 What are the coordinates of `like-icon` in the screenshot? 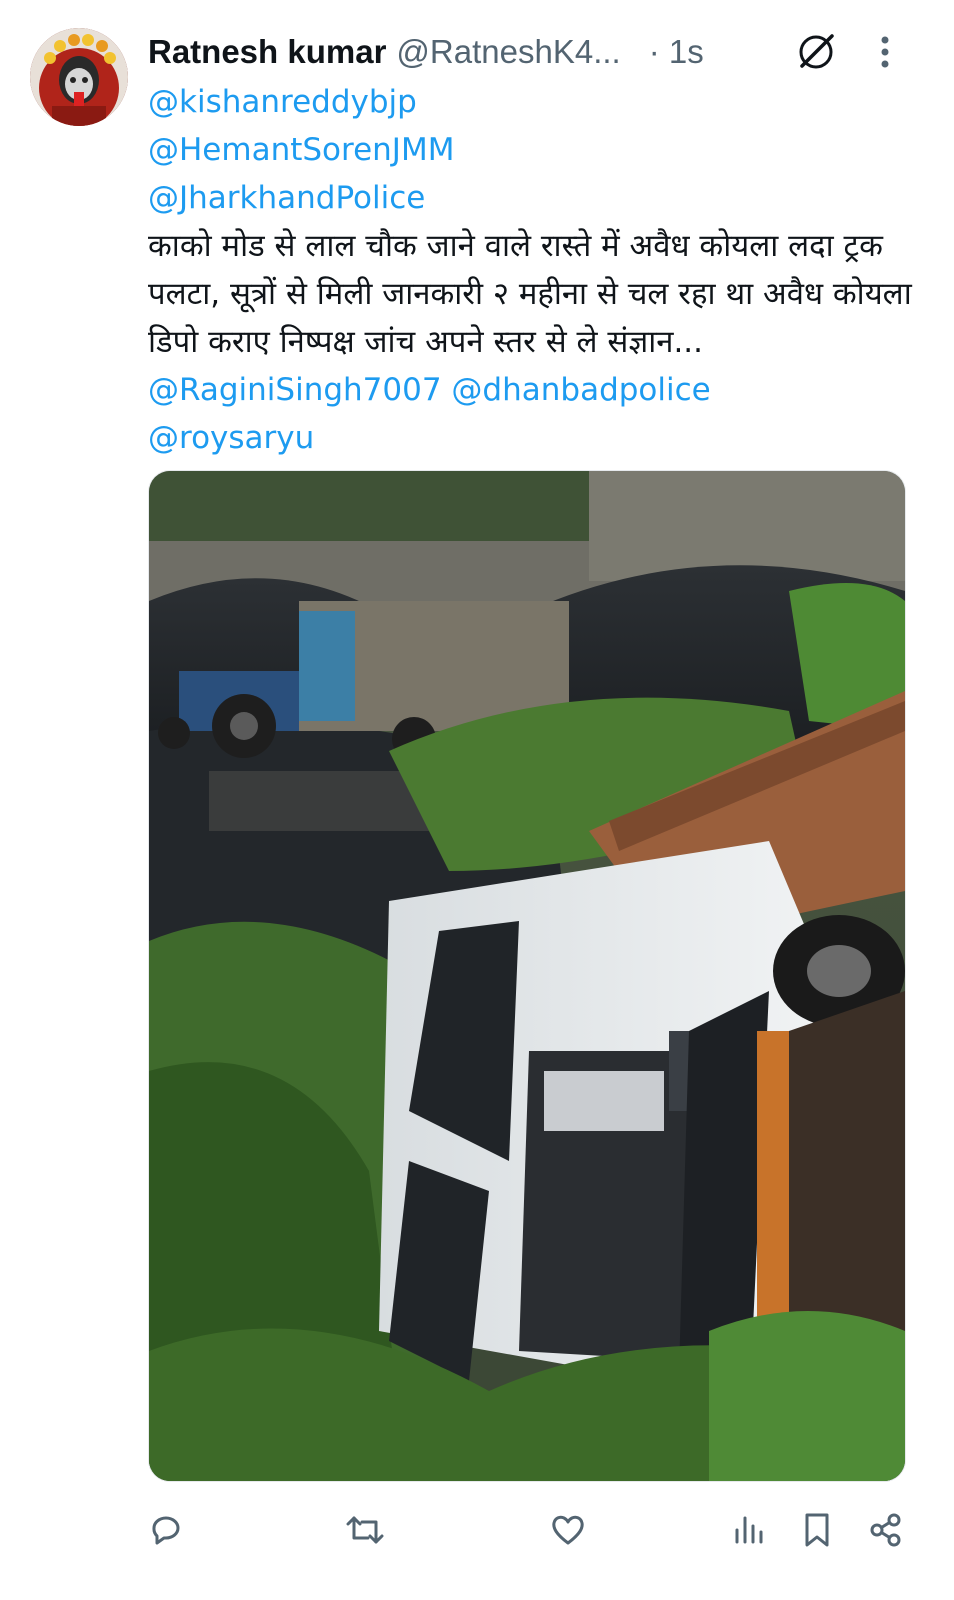 It's located at (568, 1530).